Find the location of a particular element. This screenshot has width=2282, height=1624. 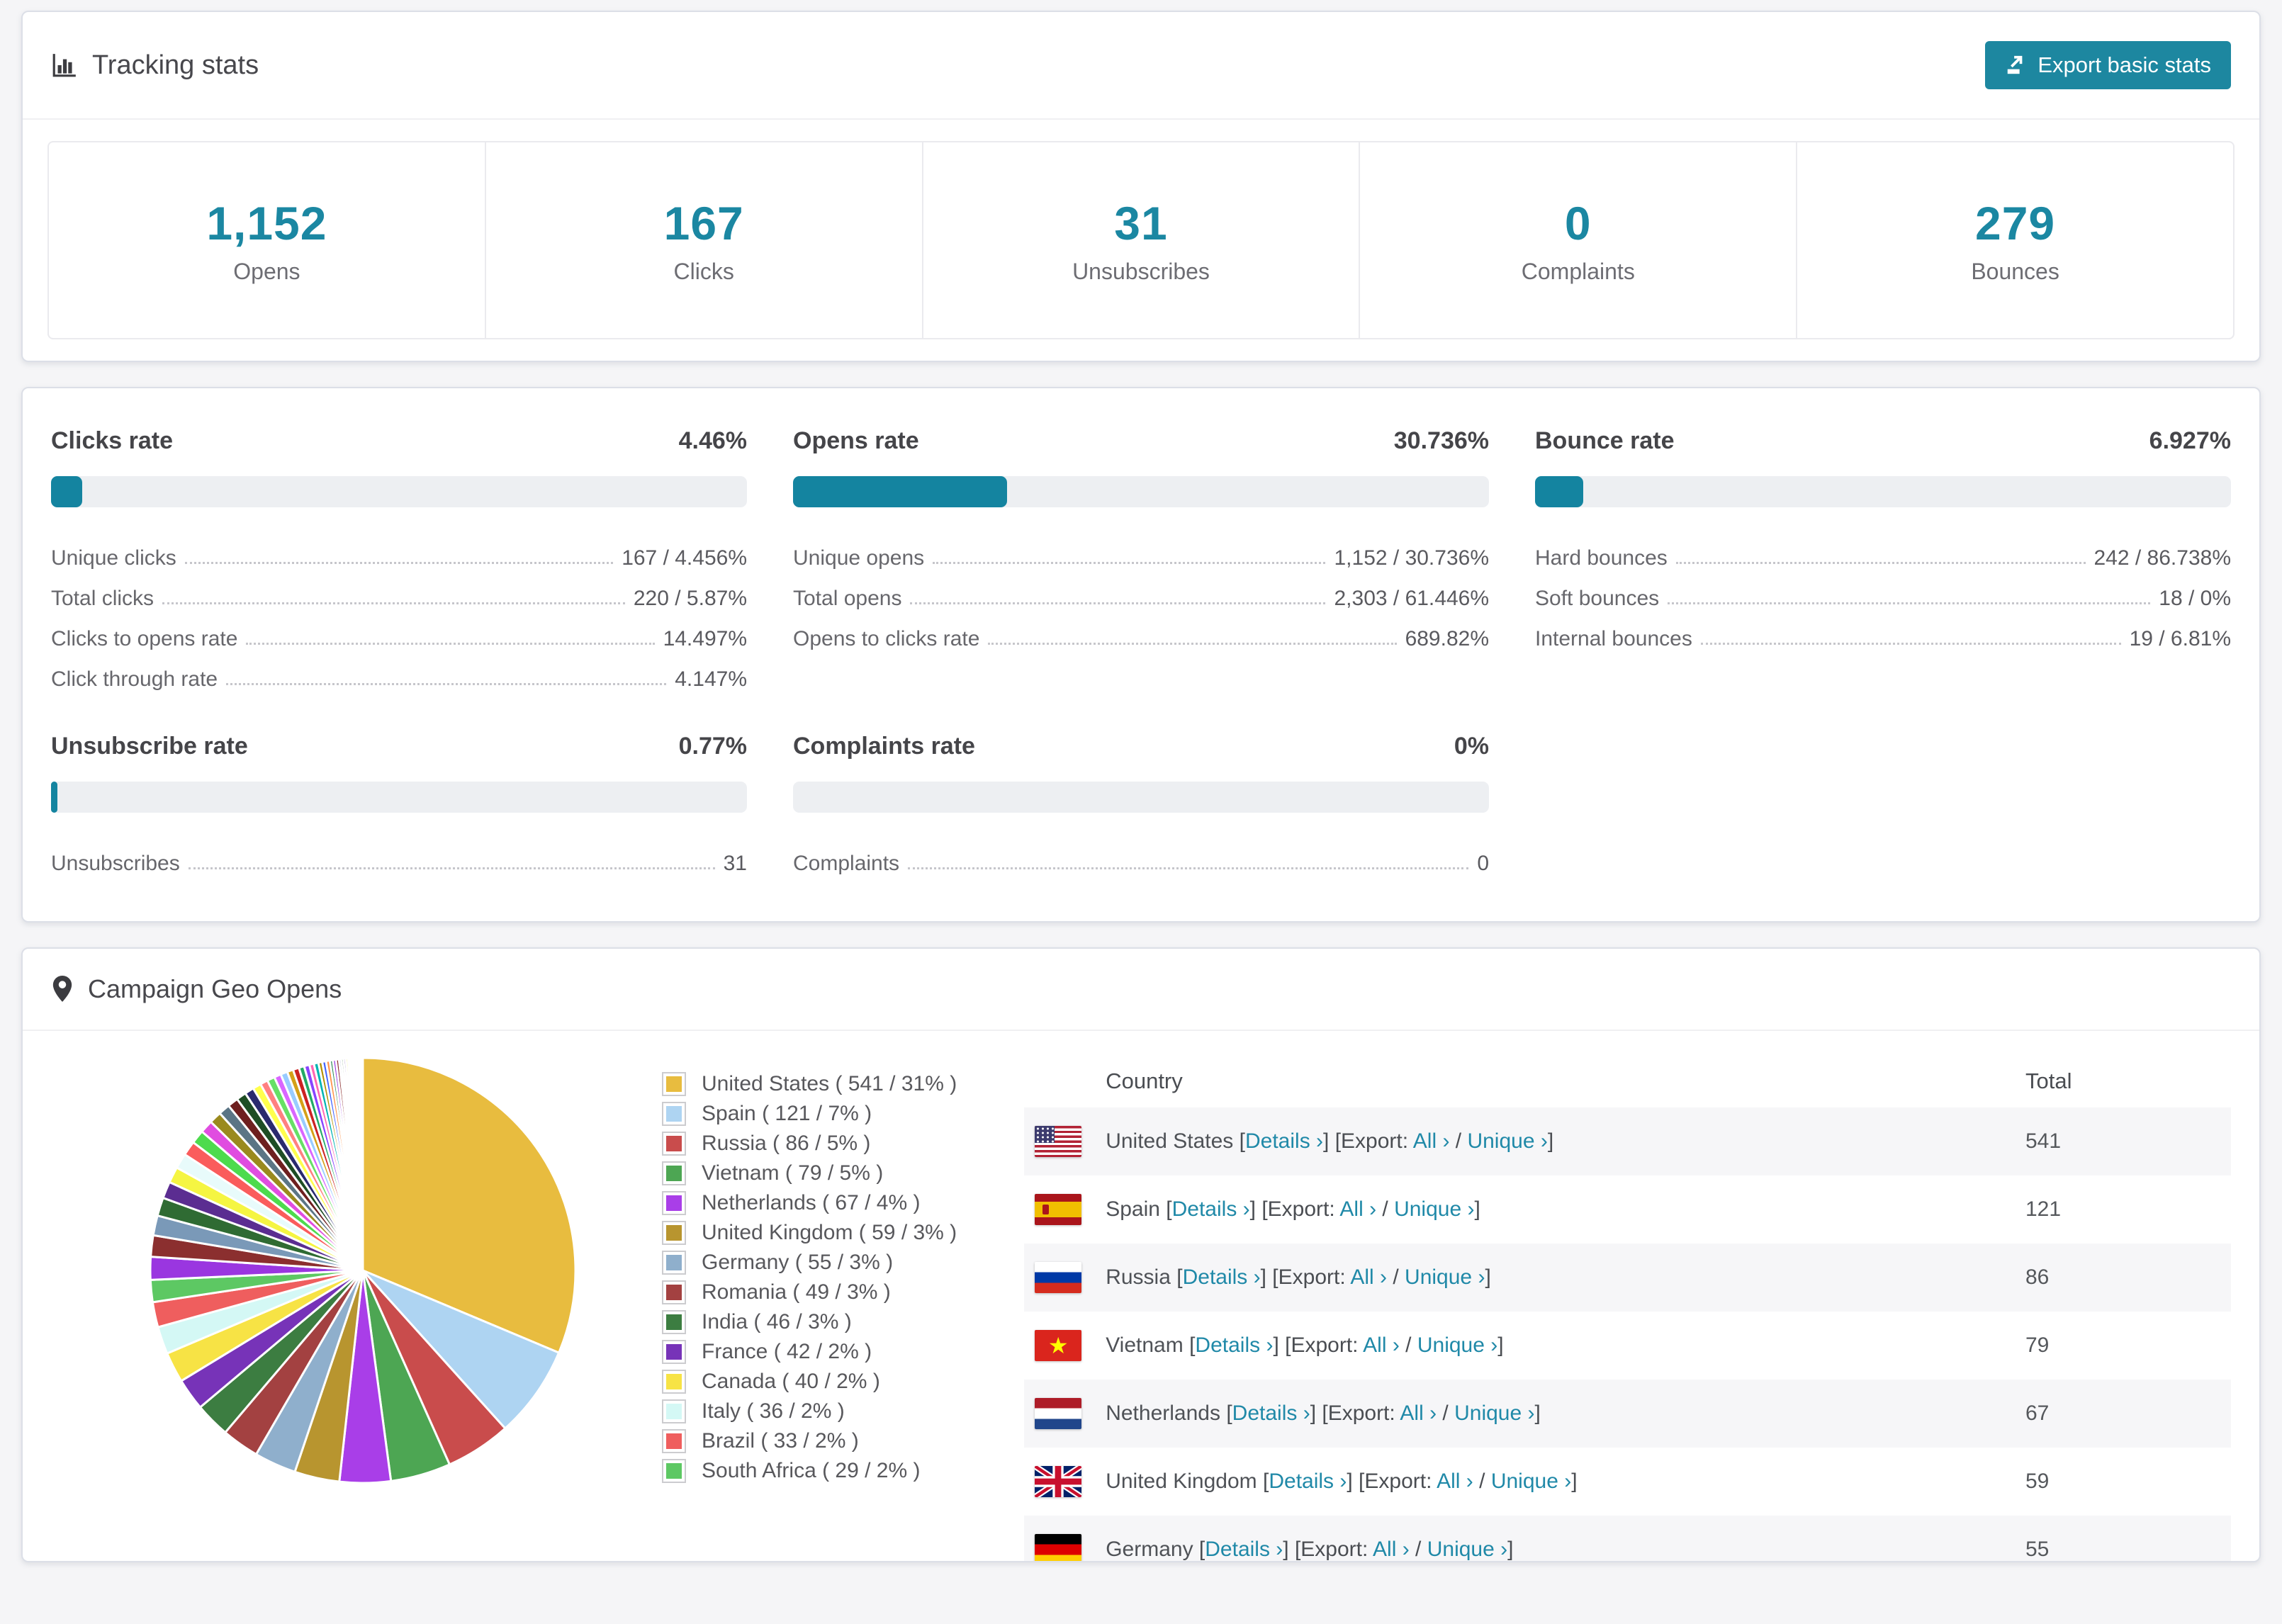

legend-item-canada: Canada ( 40 / 2% ) is located at coordinates (810, 1382).